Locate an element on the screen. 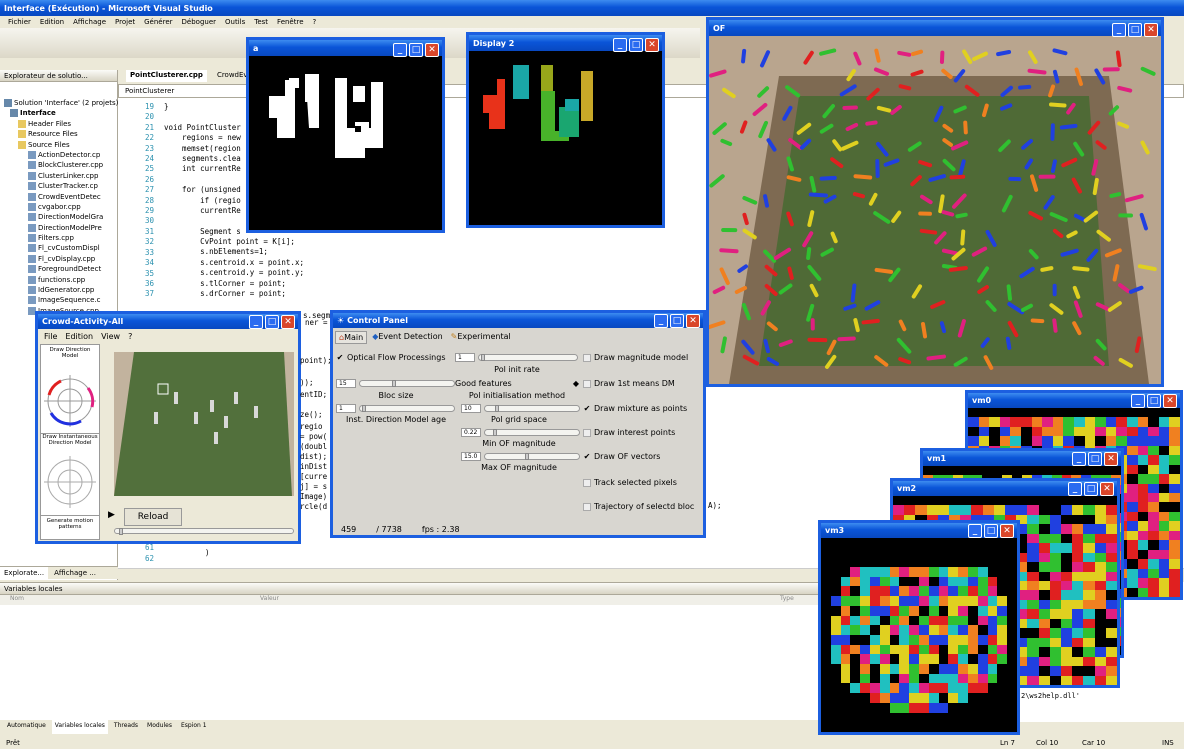 The width and height of the screenshot is (1184, 749). crowd-menu-item: File is located at coordinates (50, 336).